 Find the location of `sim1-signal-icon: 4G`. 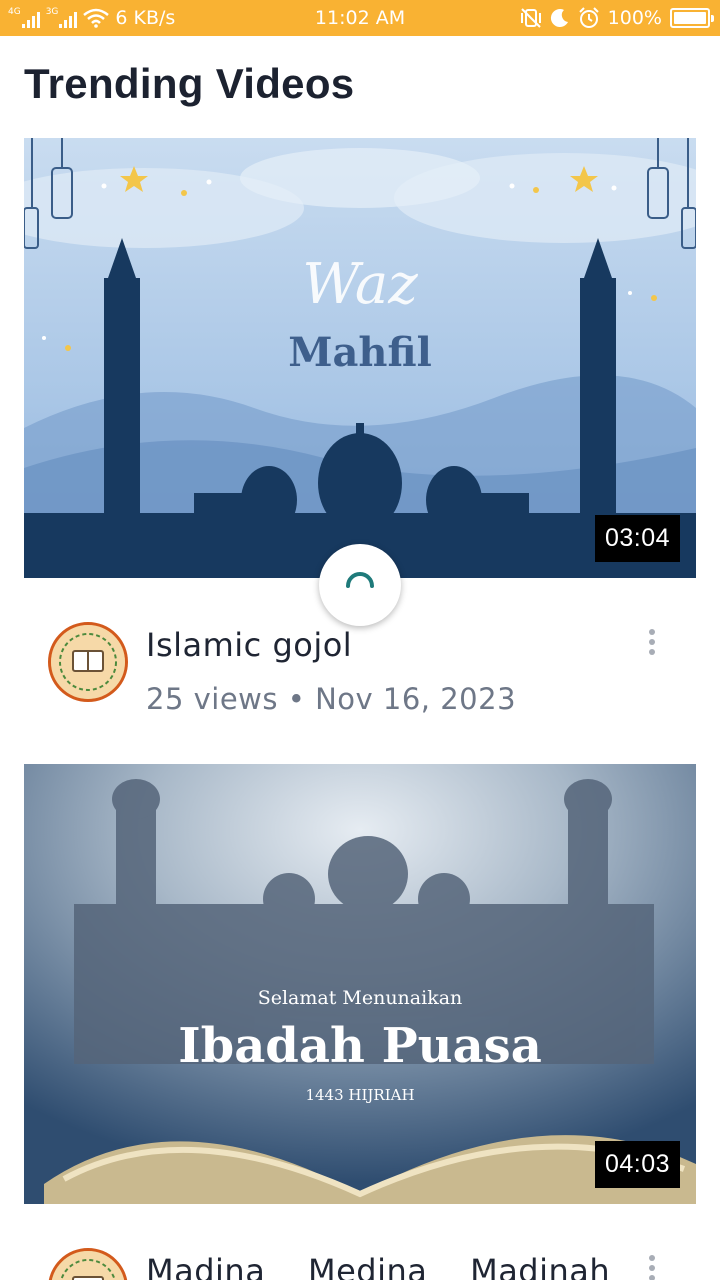

sim1-signal-icon: 4G is located at coordinates (24, 18).